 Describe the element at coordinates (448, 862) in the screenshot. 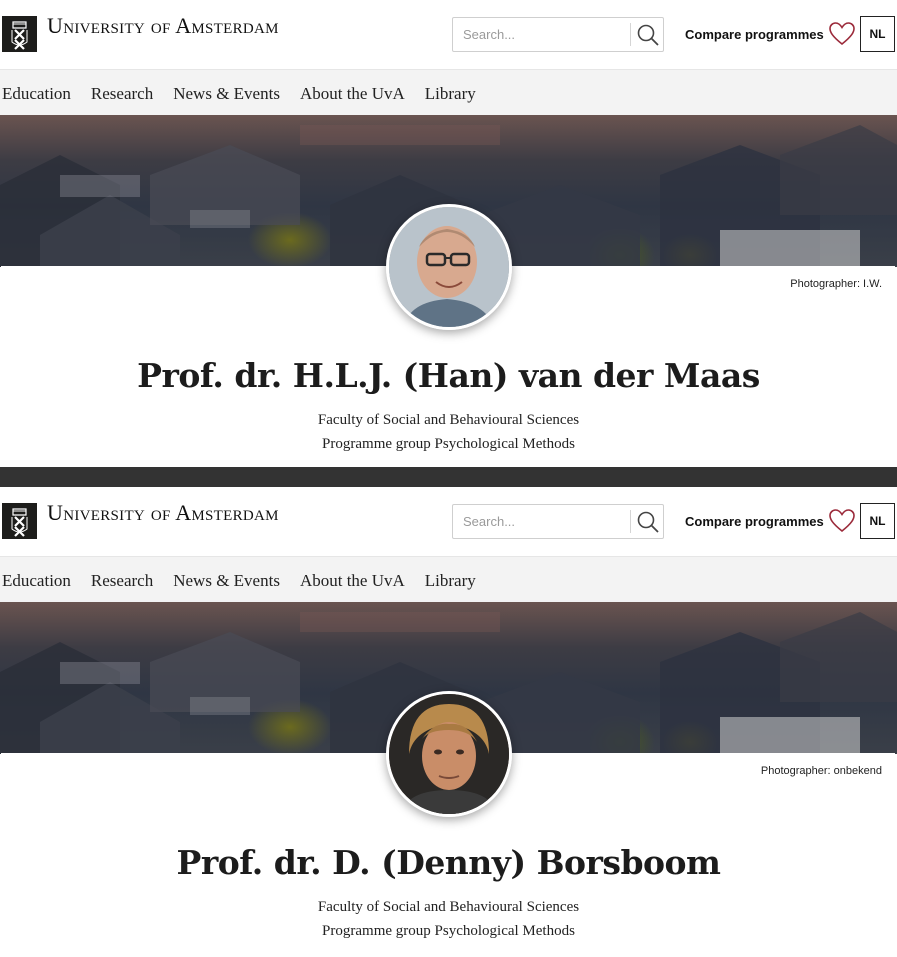

I see `profile-name: Prof. dr. D. (Denny) Borsboom` at that location.